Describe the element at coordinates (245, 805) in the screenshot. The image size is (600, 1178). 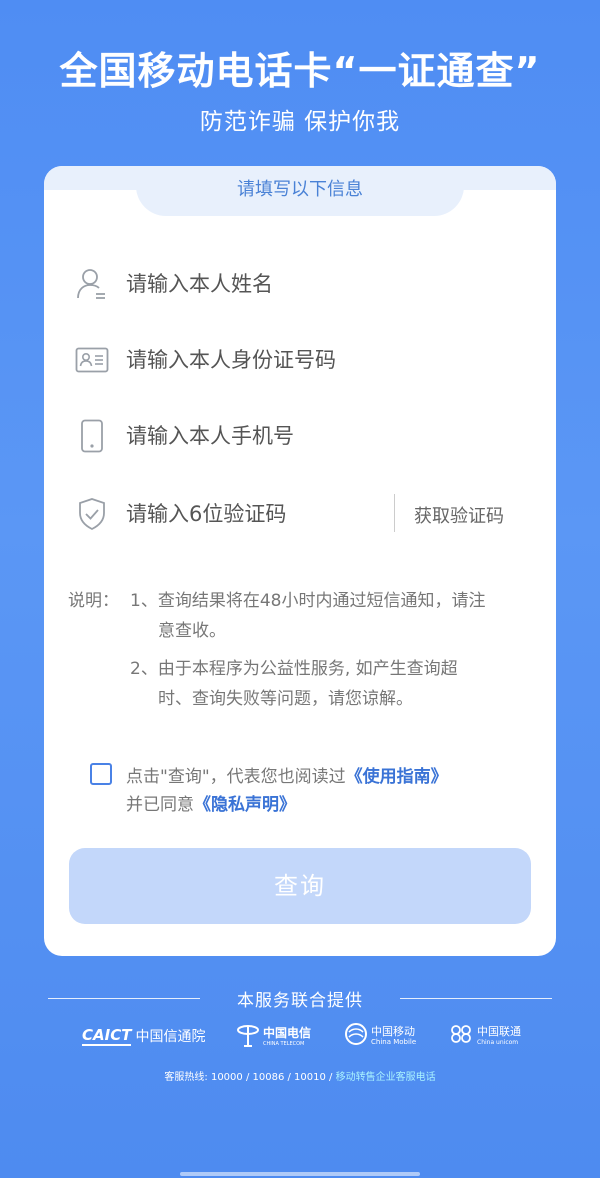
I see `privacy-link: 《隐私声明》` at that location.